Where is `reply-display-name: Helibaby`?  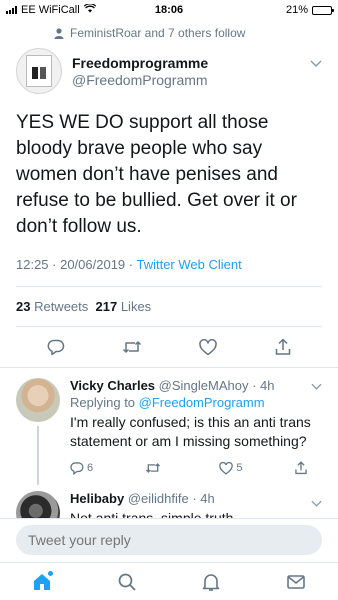 reply-display-name: Helibaby is located at coordinates (97, 498).